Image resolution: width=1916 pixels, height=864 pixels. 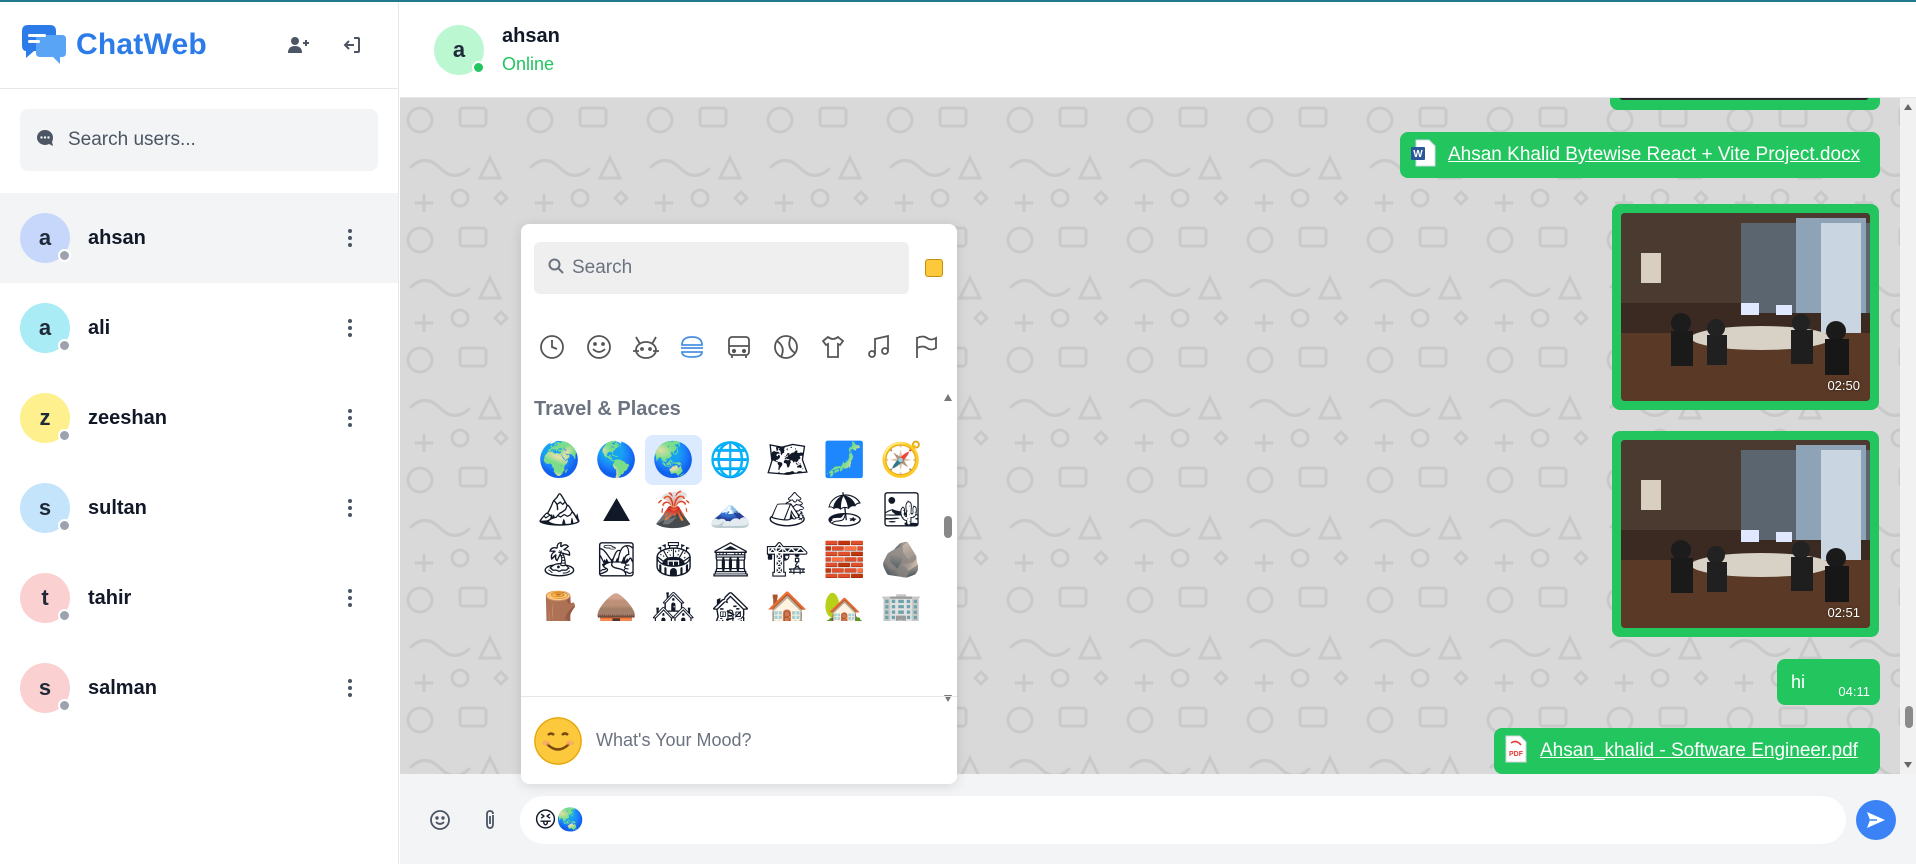 I want to click on user-search-input, so click(x=215, y=140).